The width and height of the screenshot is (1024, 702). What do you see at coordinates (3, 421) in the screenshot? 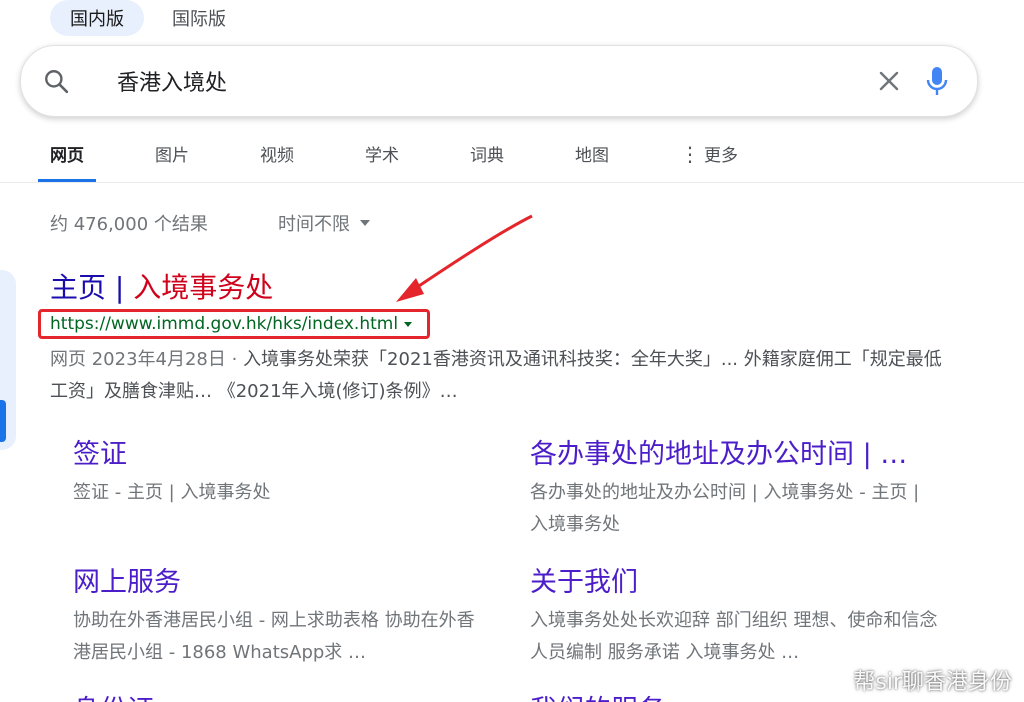
I see `side-panel-indicator` at bounding box center [3, 421].